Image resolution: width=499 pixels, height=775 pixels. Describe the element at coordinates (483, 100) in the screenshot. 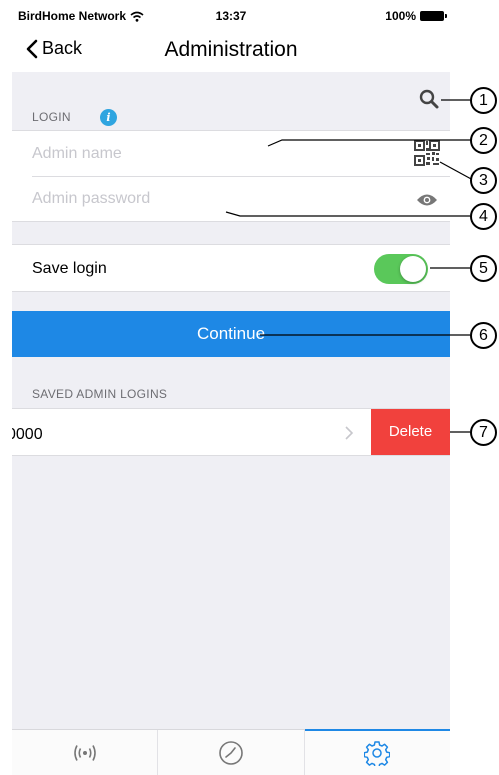

I see `callout-1: 1` at that location.